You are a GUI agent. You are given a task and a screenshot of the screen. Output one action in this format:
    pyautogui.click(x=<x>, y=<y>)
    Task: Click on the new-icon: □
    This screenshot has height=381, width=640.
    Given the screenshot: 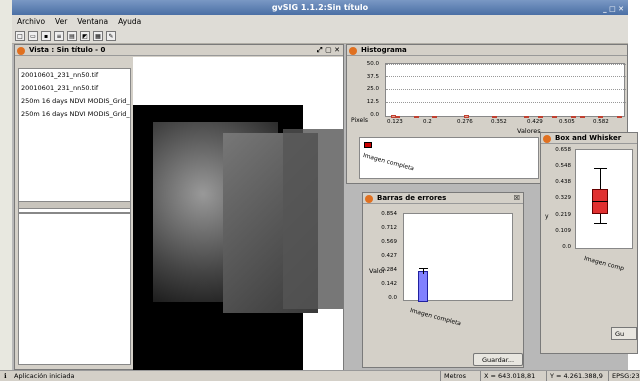 What is the action you would take?
    pyautogui.click(x=20, y=36)
    